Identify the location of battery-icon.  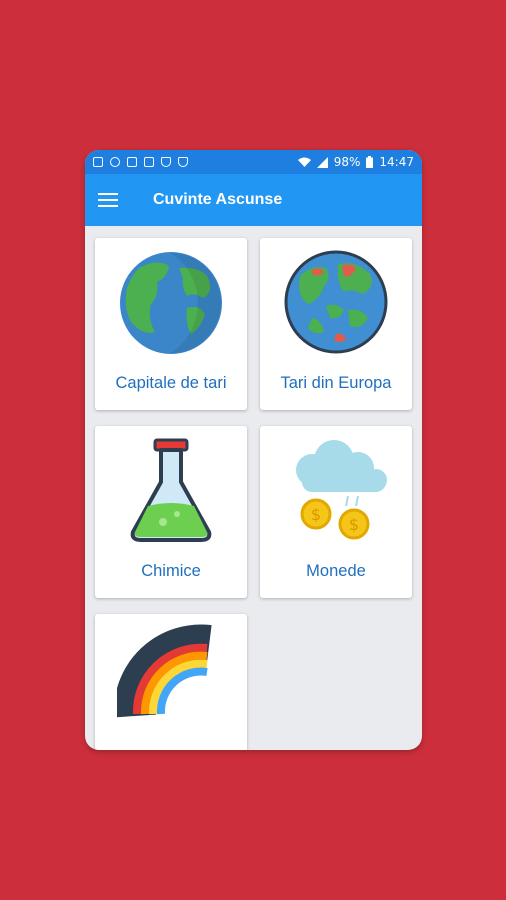
(370, 162).